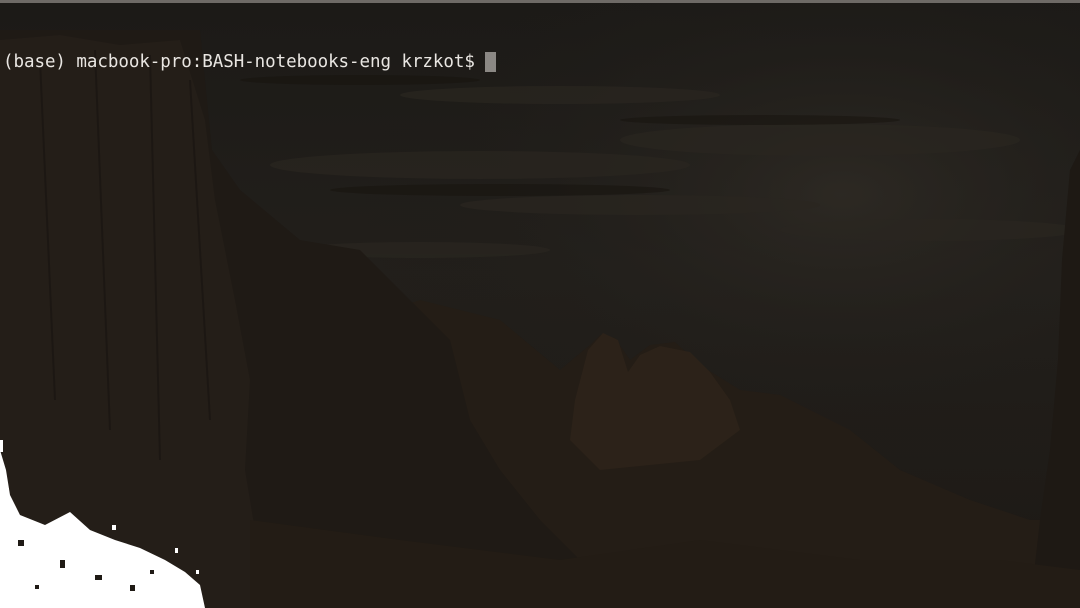 The image size is (1080, 608). I want to click on text-cursor, so click(490, 62).